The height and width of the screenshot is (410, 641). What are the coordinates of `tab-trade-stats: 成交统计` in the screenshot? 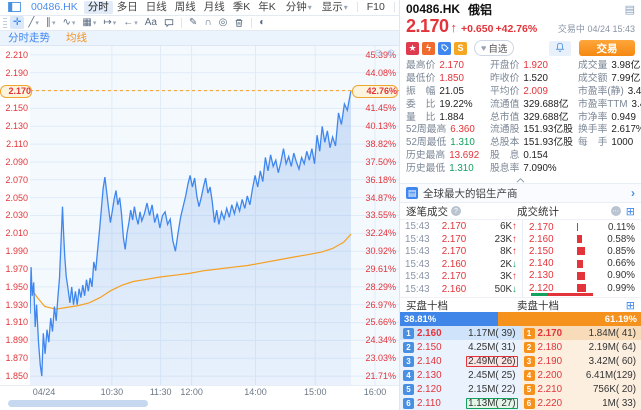 It's located at (538, 211).